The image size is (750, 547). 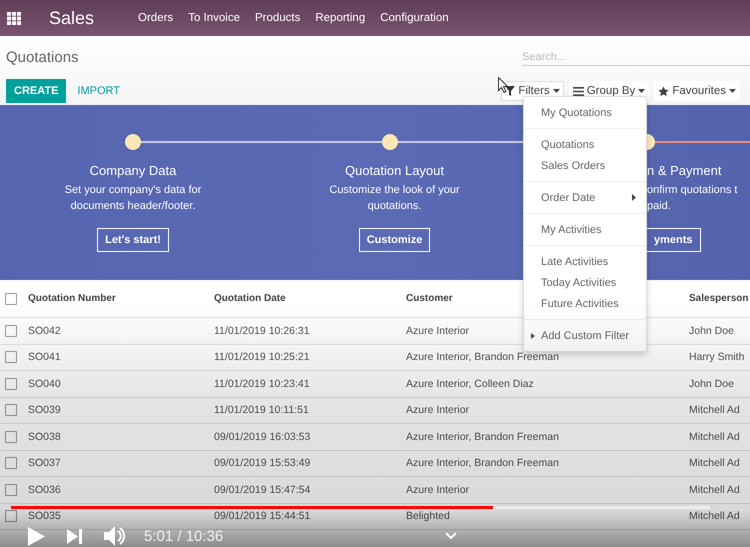 What do you see at coordinates (585, 112) in the screenshot?
I see `filter-menu-item: My Quotations` at bounding box center [585, 112].